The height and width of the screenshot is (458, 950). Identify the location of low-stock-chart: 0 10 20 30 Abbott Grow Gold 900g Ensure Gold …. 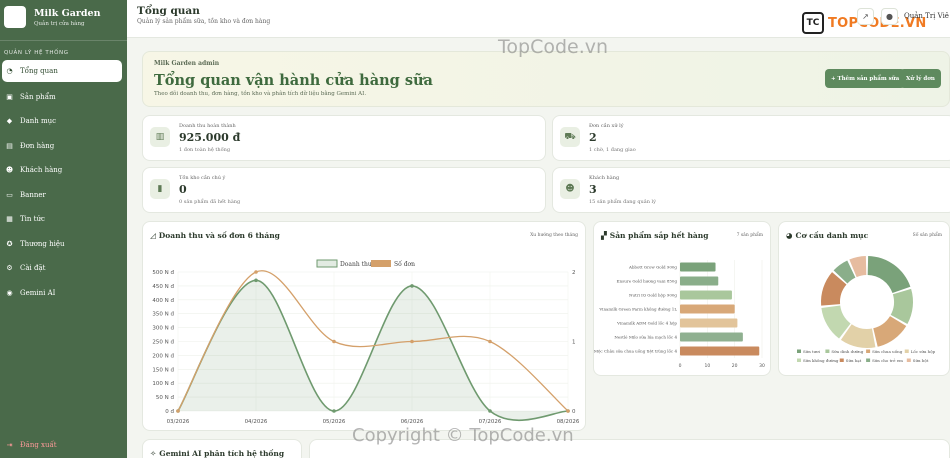
(679, 314).